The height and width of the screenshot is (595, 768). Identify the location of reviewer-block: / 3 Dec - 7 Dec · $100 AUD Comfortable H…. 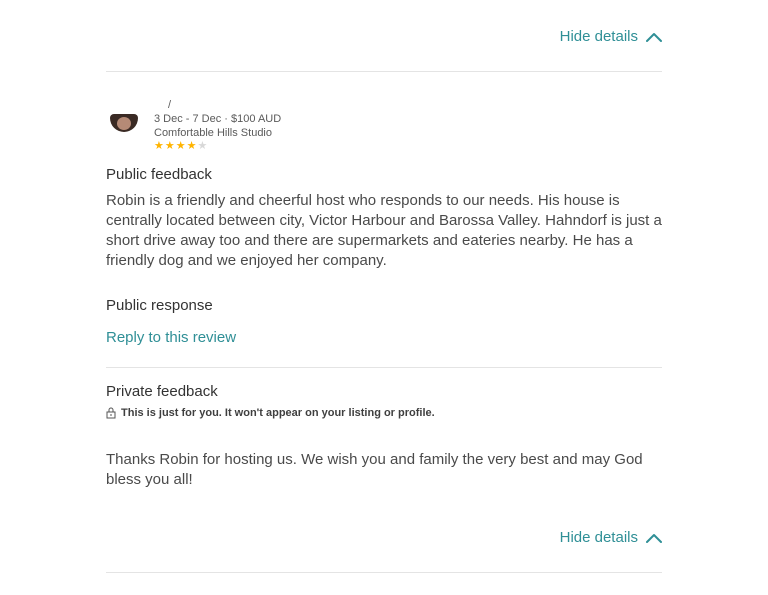
(193, 125).